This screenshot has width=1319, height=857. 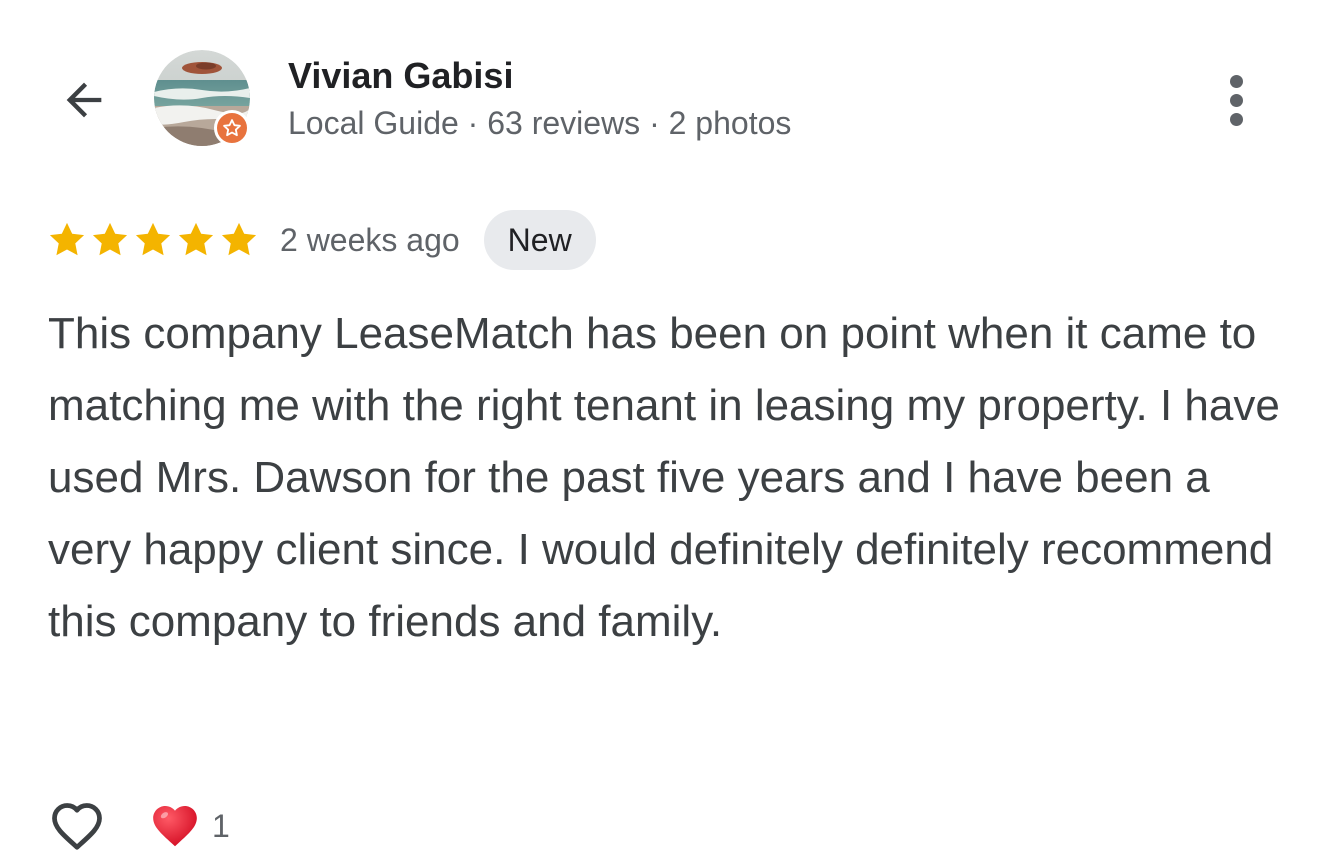 What do you see at coordinates (539, 240) in the screenshot?
I see `new-badge: New` at bounding box center [539, 240].